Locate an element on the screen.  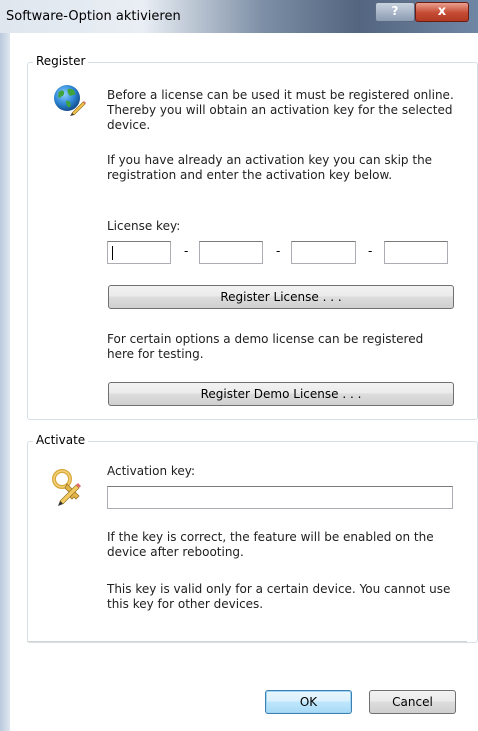
register-legend: Register is located at coordinates (61, 61).